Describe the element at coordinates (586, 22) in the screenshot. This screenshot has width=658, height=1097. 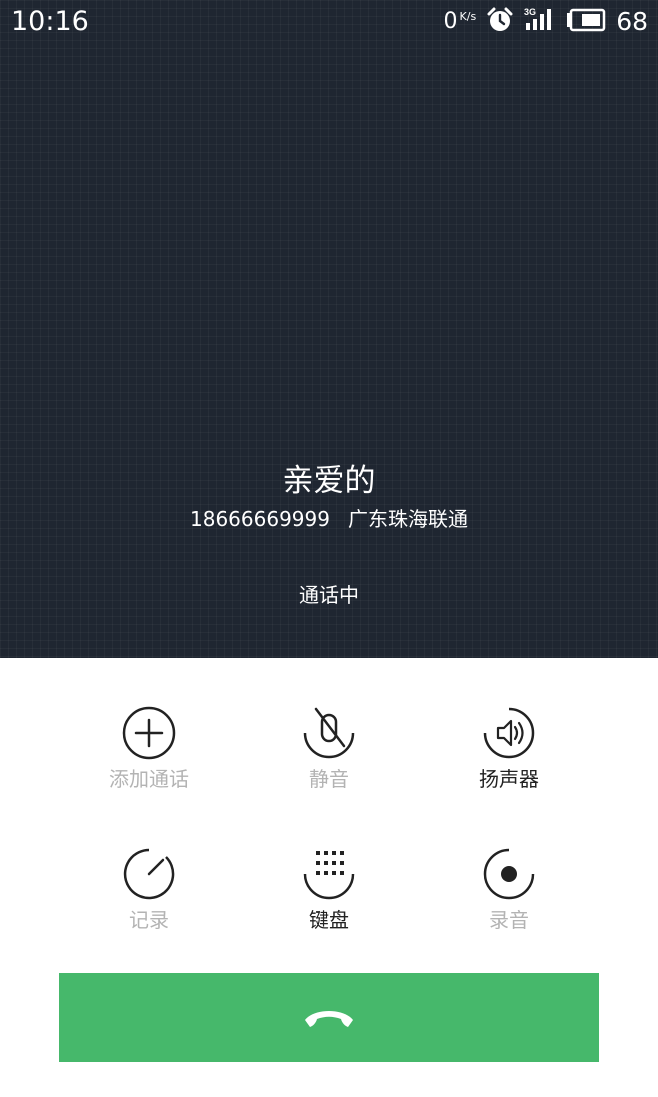
I see `battery-icon` at that location.